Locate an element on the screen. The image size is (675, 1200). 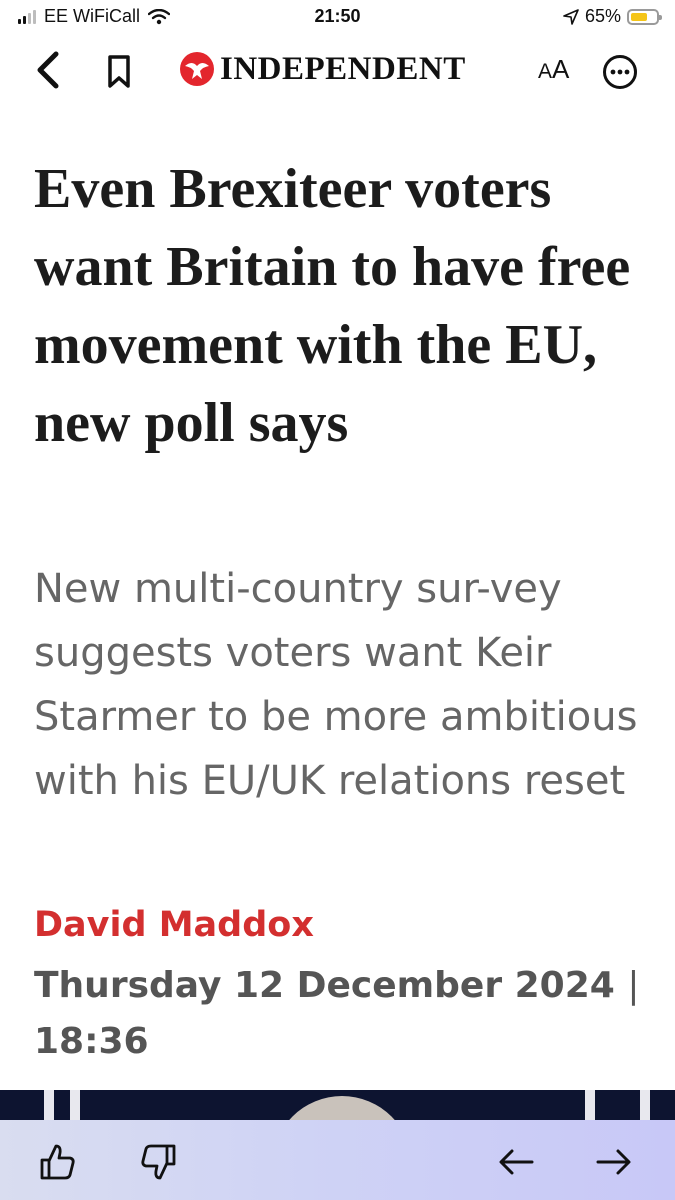
arrow-right-icon is located at coordinates (613, 1162).